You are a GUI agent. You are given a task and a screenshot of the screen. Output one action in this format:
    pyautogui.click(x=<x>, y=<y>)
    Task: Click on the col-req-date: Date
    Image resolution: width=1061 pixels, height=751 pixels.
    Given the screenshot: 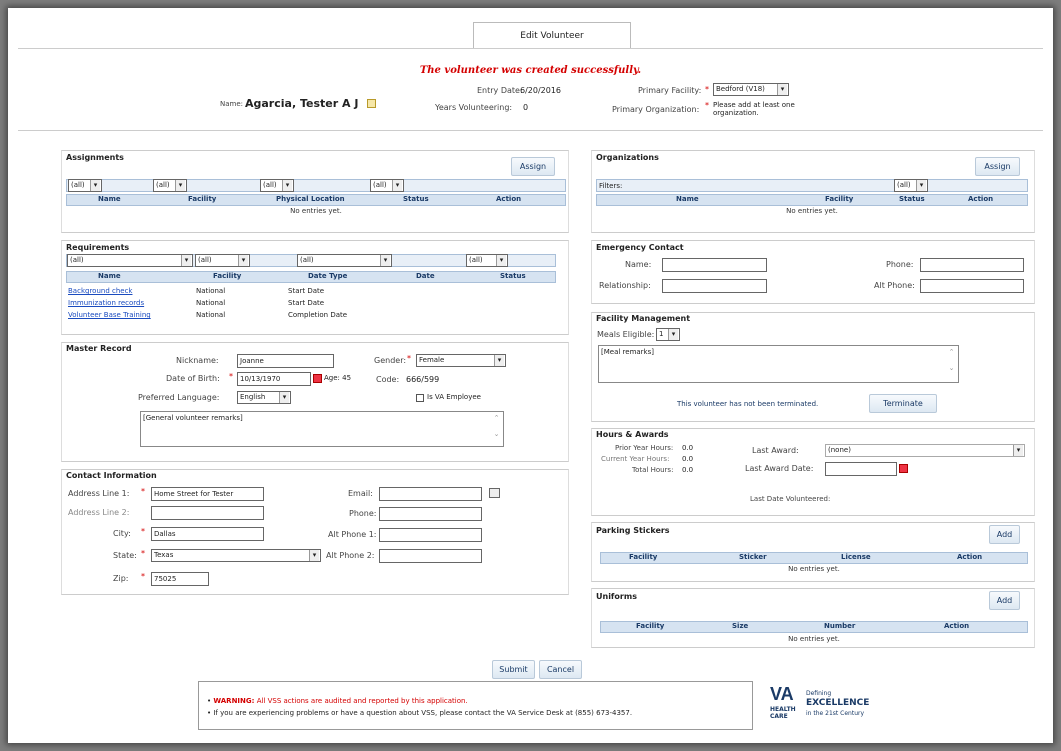 What is the action you would take?
    pyautogui.click(x=425, y=276)
    